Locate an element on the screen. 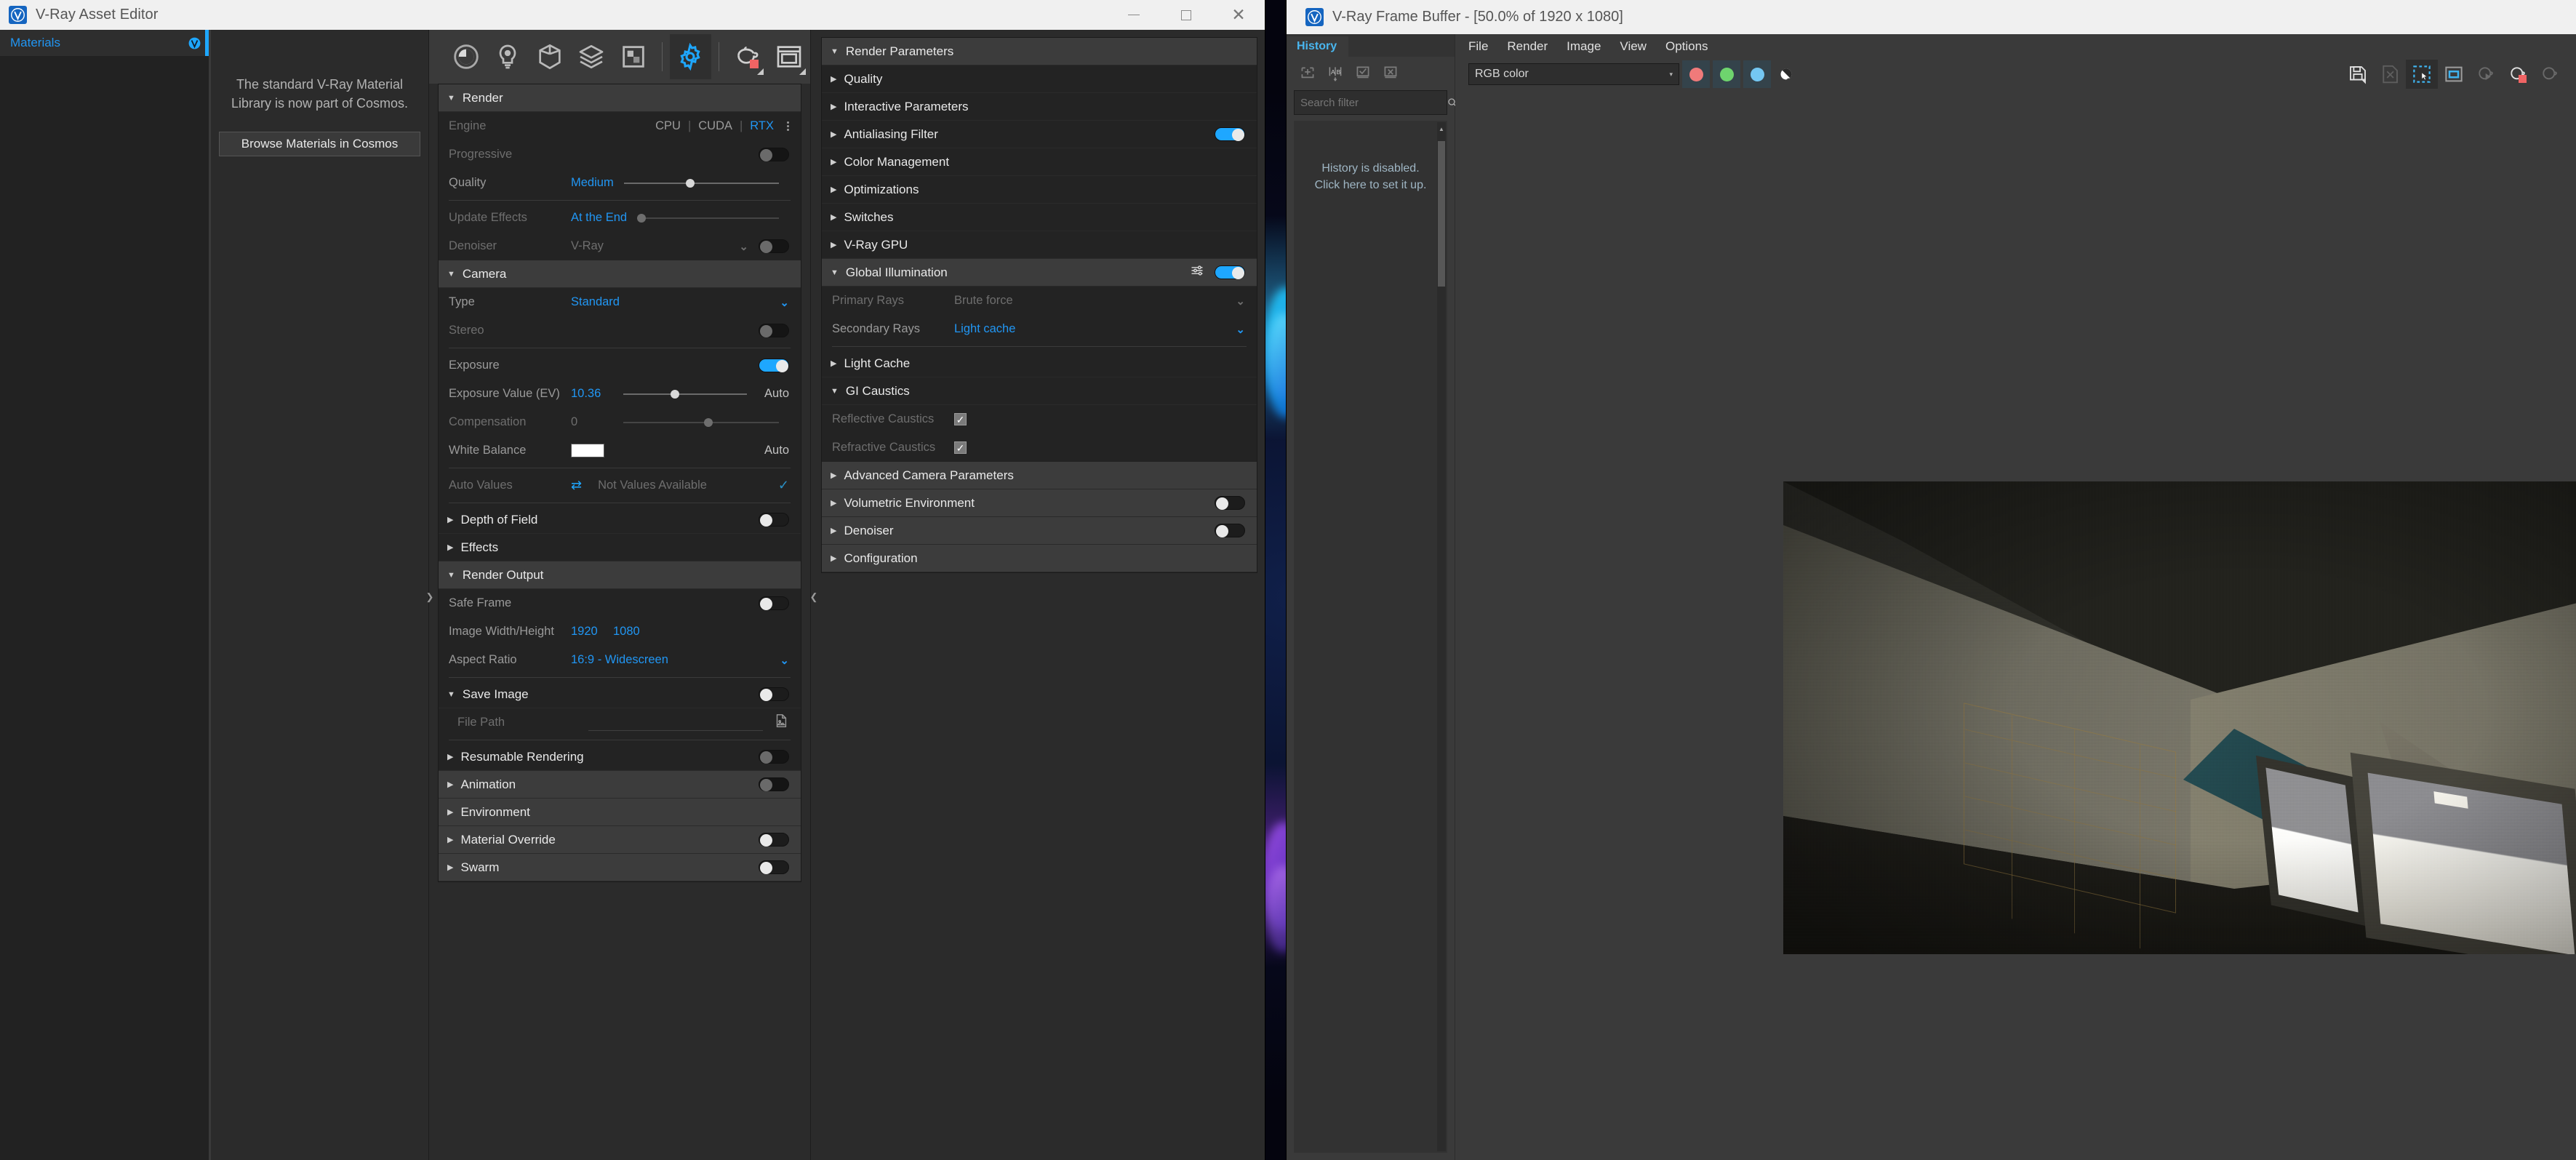 The width and height of the screenshot is (2576, 1160). volumetric-environment-toggle is located at coordinates (1230, 503).